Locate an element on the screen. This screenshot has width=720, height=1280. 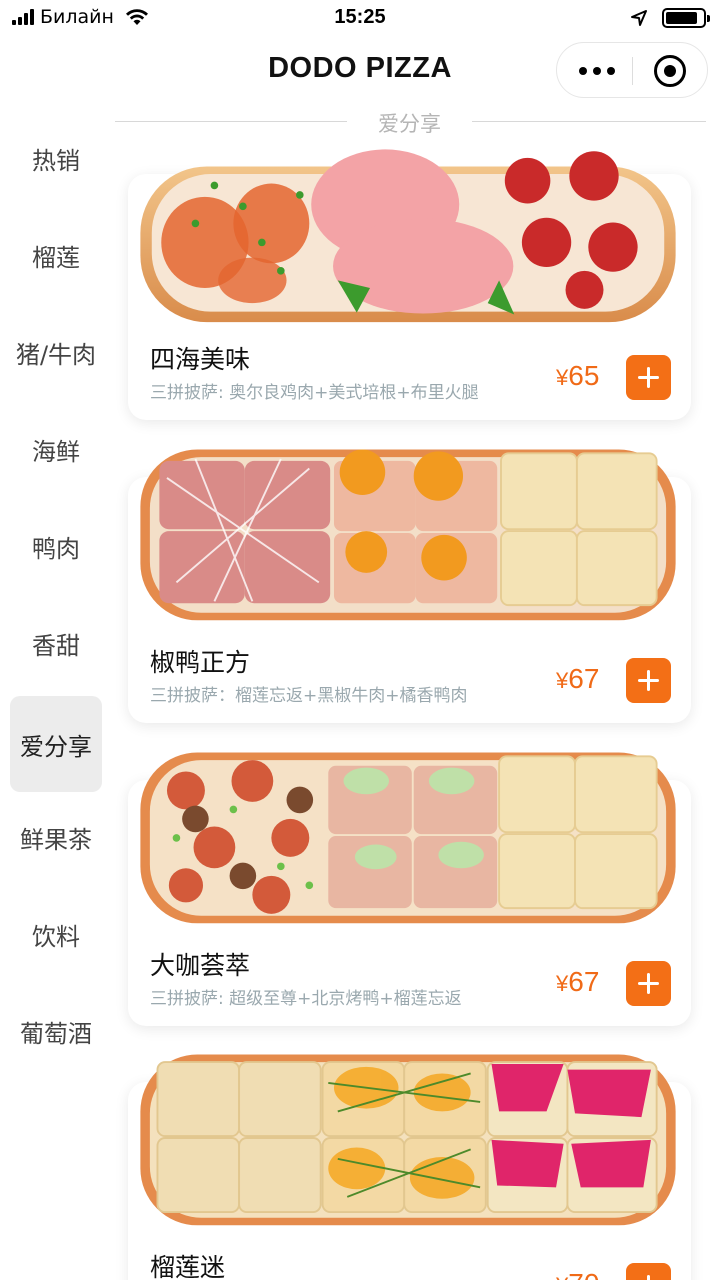
section-divider-left is located at coordinates (231, 121).